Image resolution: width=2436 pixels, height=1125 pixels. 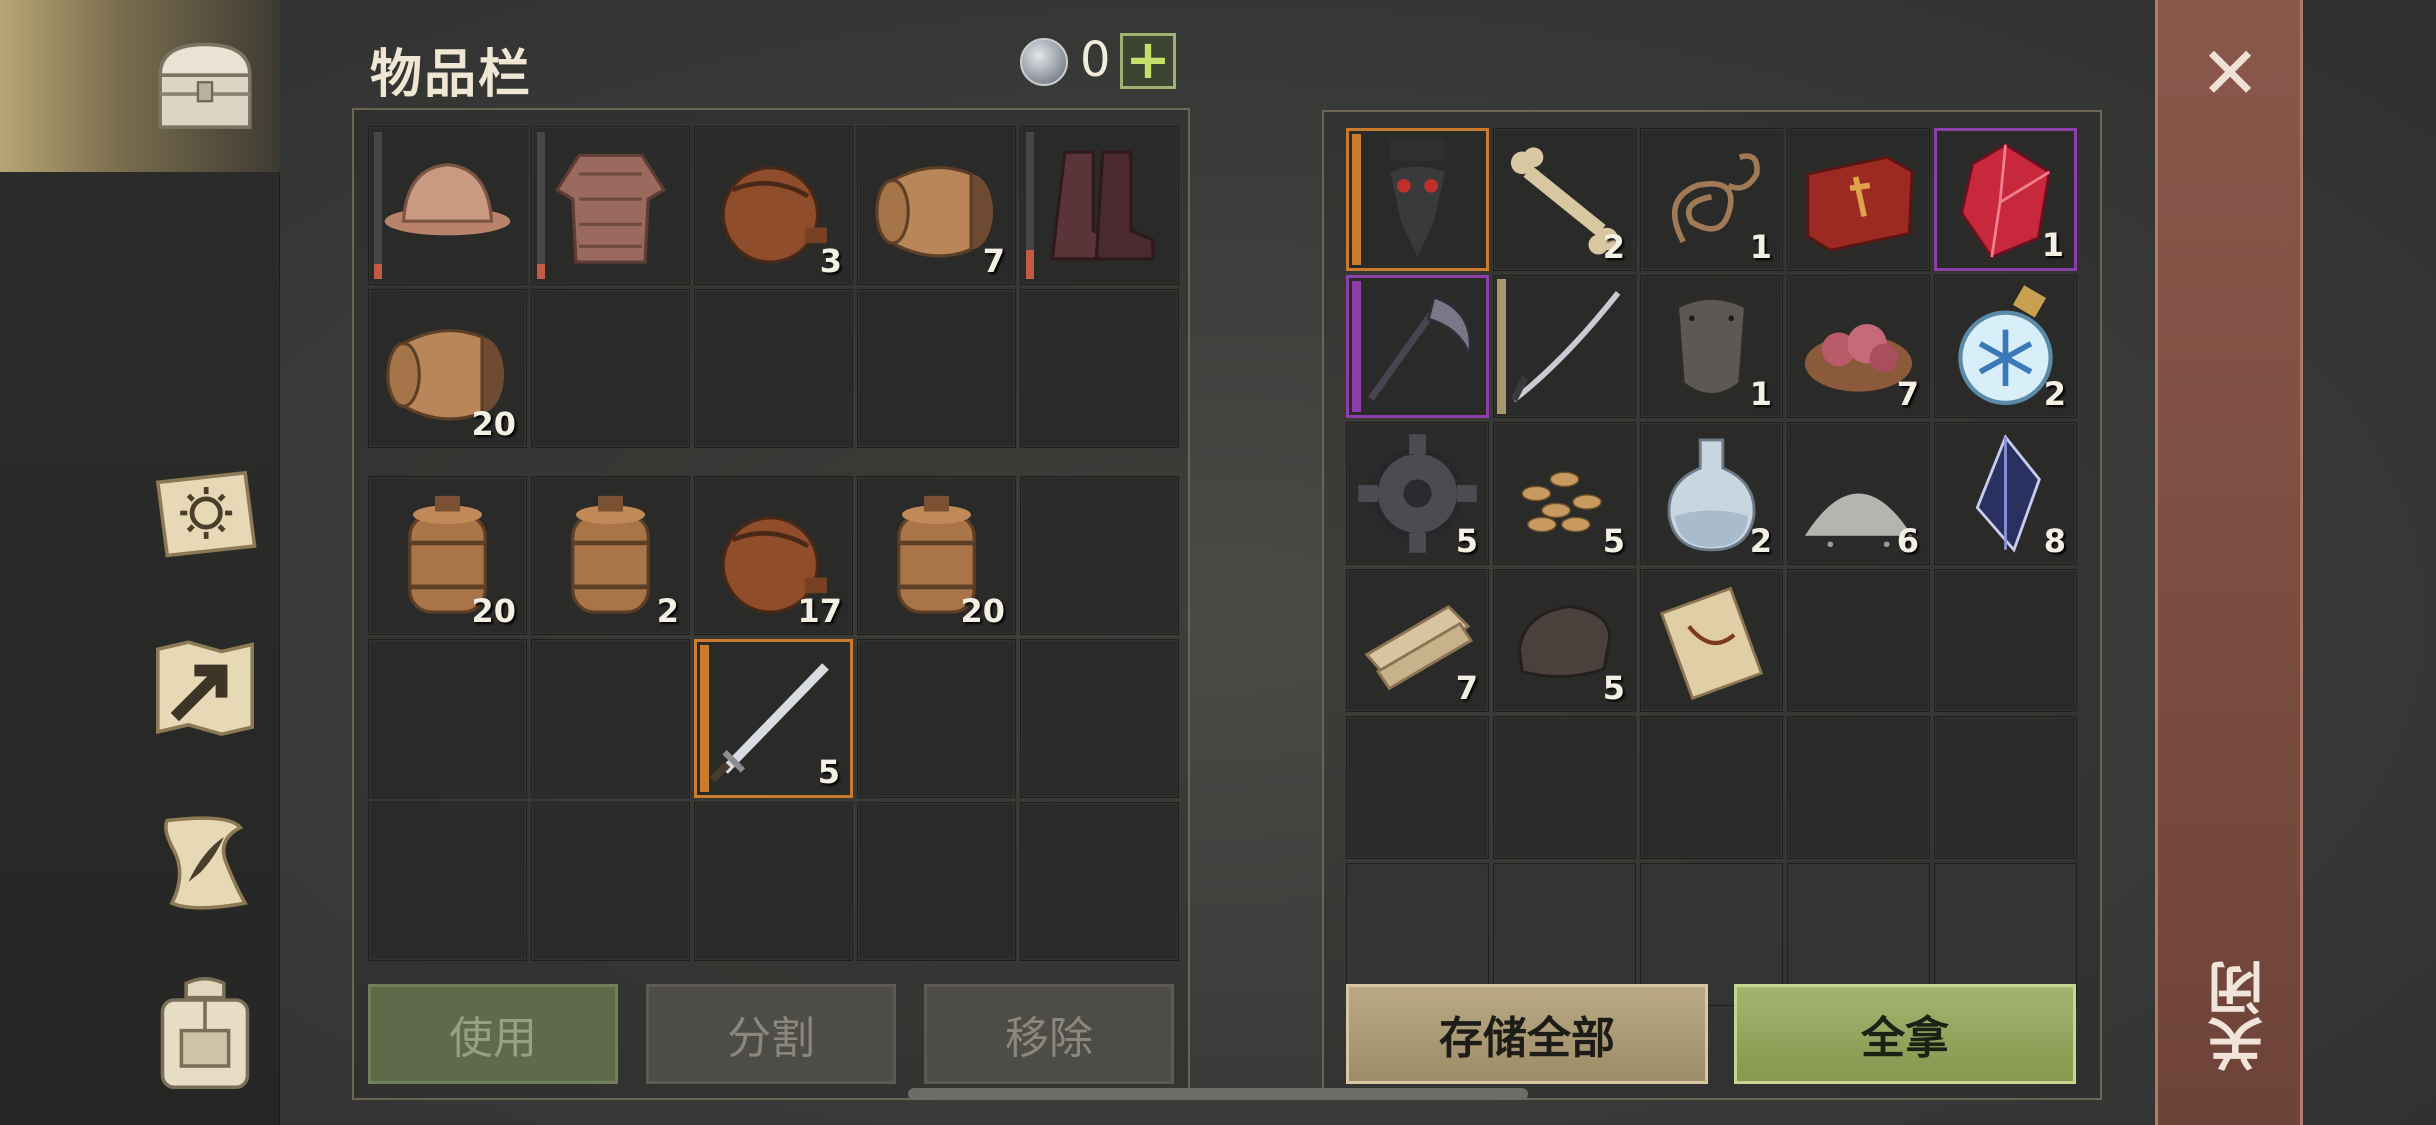 I want to click on item-slot-katana, so click(x=1564, y=346).